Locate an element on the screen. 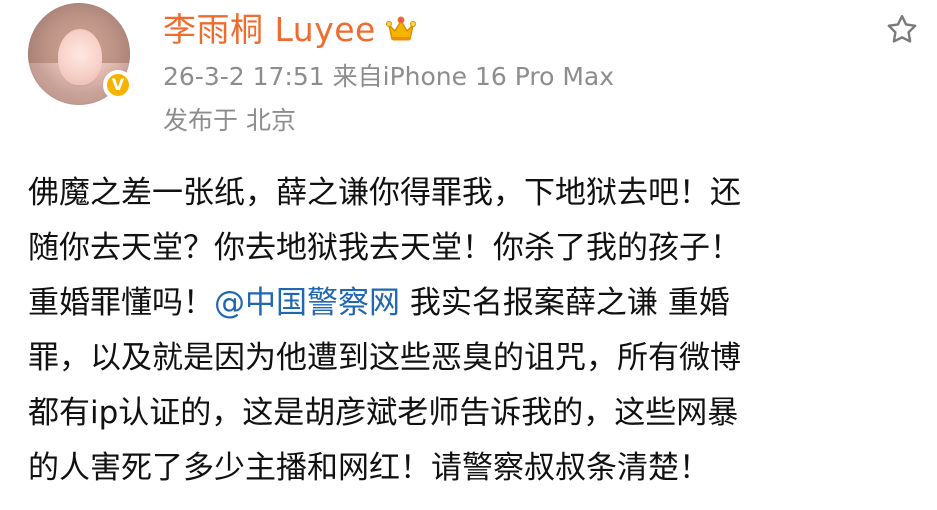  username: 李雨桐 Luyee is located at coordinates (269, 27).